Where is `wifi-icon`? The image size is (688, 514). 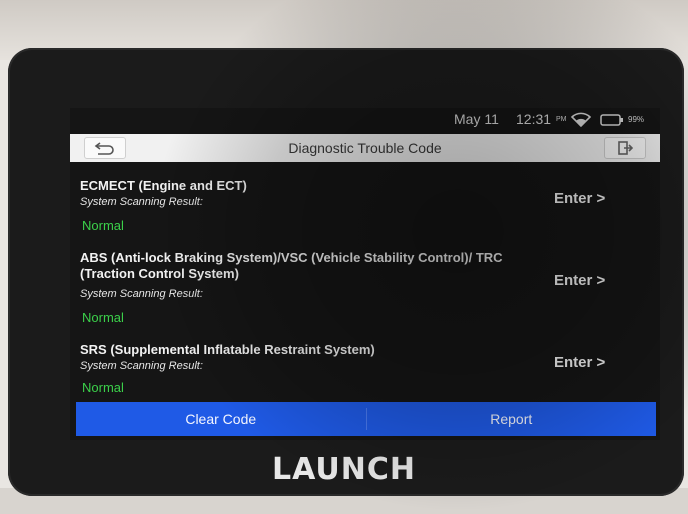
wifi-icon is located at coordinates (581, 119).